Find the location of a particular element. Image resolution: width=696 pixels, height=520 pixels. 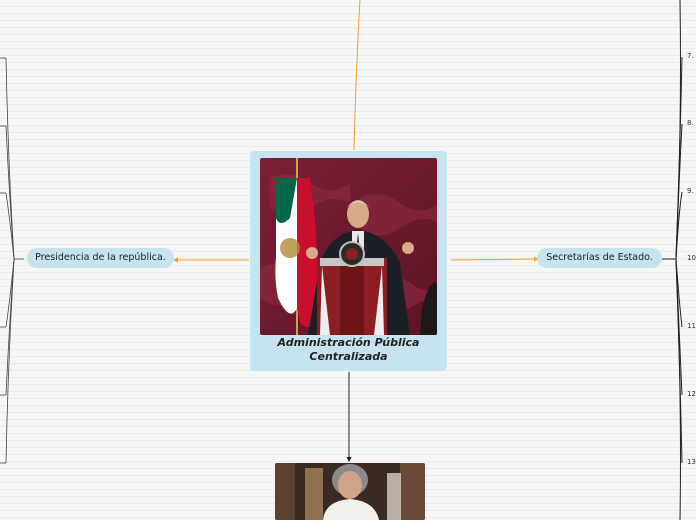

left-node: Presidencia de la república. is located at coordinates (100, 258).